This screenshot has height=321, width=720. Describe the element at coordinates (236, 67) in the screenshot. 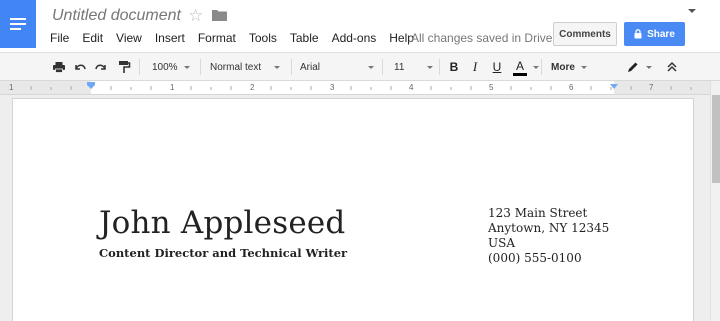

I see `style-value: Normal text` at that location.